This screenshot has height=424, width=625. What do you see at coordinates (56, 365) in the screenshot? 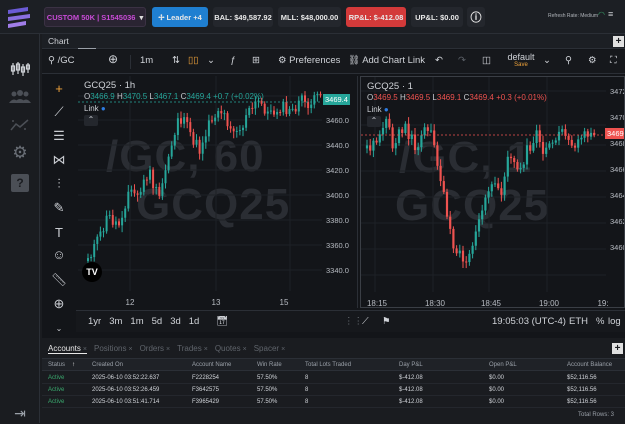
I see `column-header: Status` at bounding box center [56, 365].